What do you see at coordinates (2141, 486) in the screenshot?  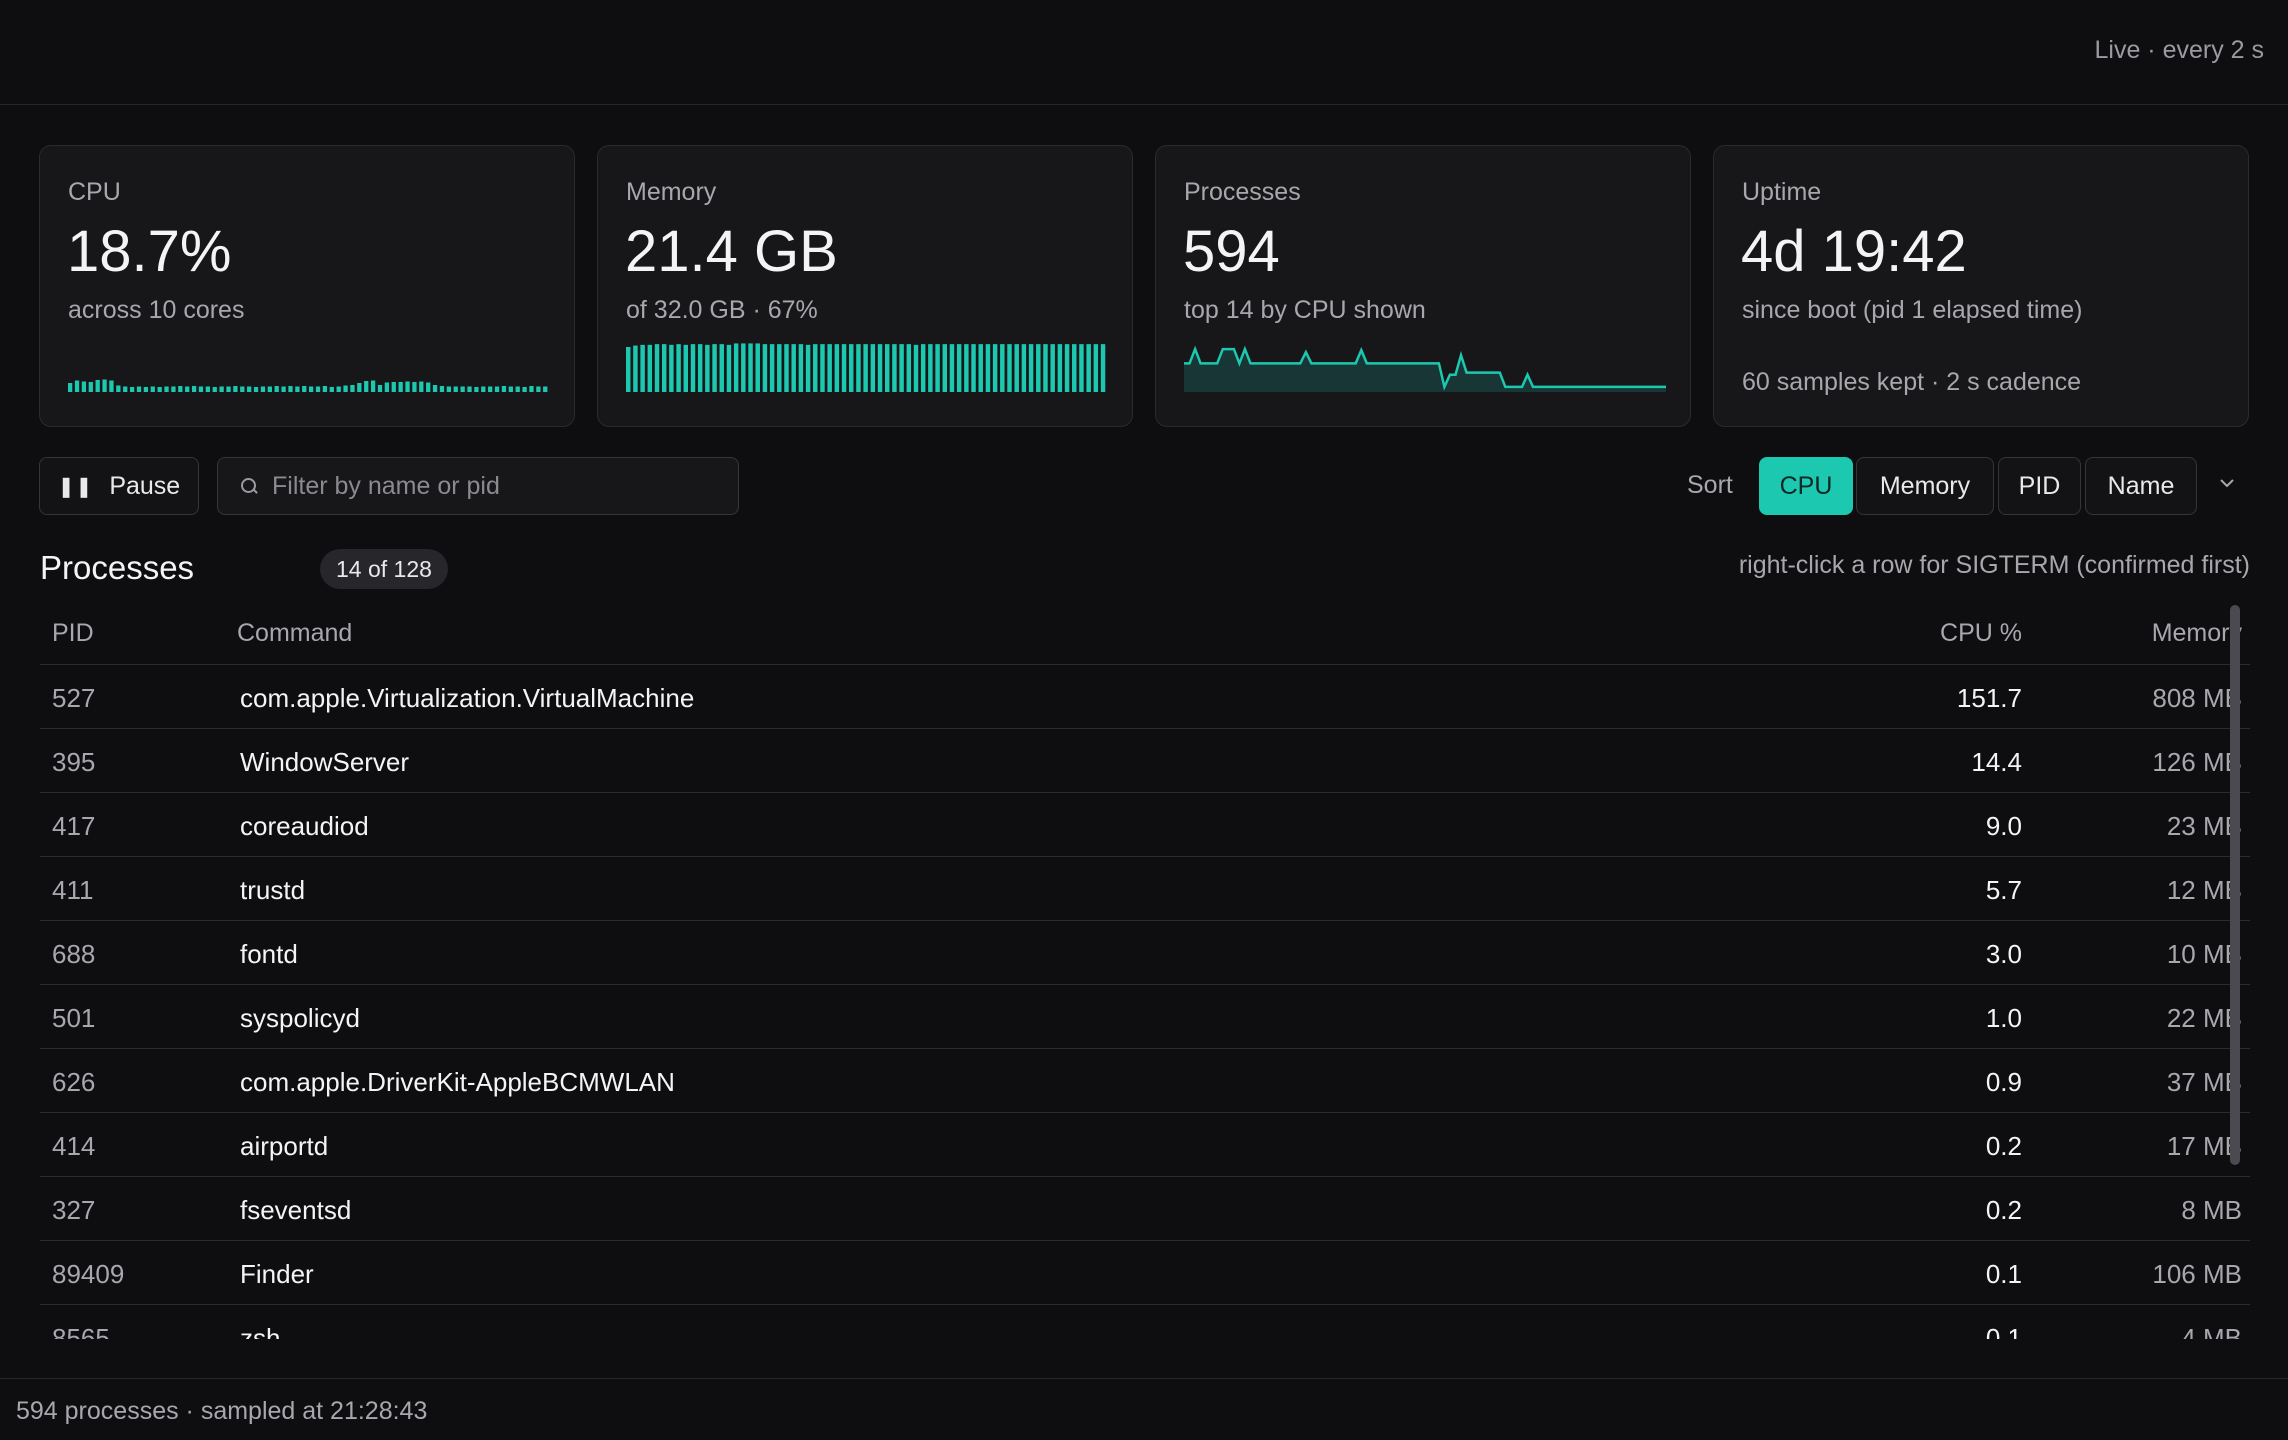 I see `sort-name-button: Name` at bounding box center [2141, 486].